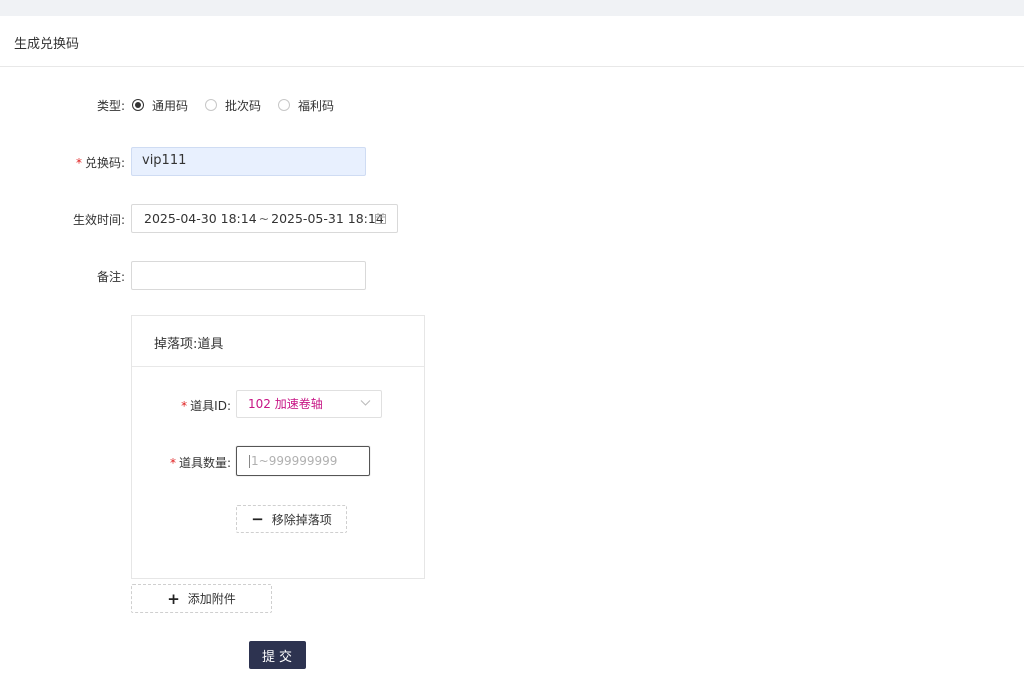 This screenshot has height=688, width=1024. I want to click on date-range-picker: 2025-04-30 18:14 ~ 2025-05-31 18:14, so click(264, 218).